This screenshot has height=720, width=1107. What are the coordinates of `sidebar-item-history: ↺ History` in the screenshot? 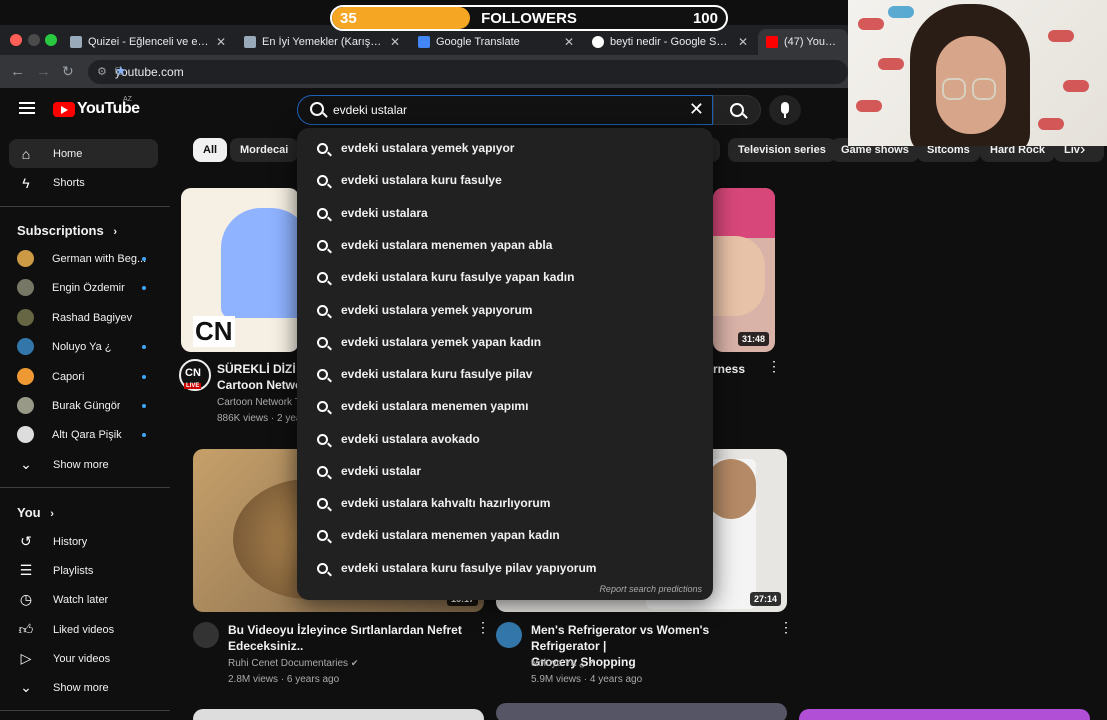 It's located at (83, 541).